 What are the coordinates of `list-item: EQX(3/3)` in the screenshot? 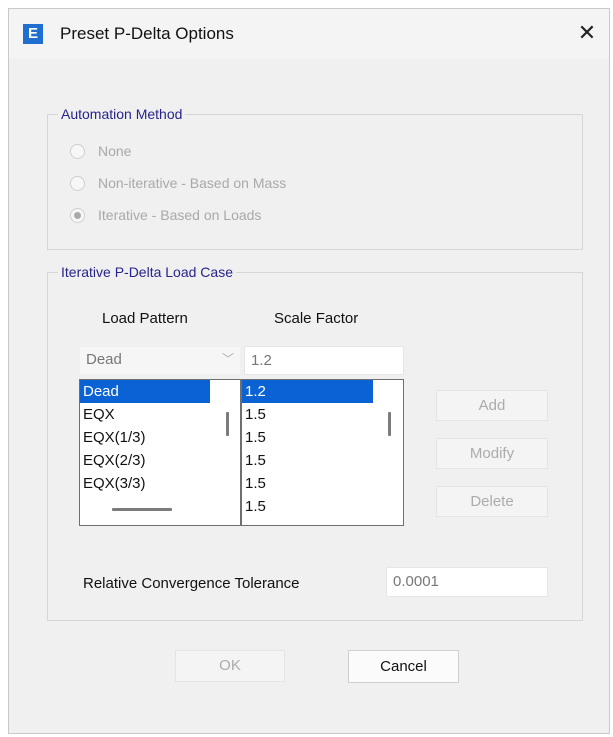 It's located at (160, 483).